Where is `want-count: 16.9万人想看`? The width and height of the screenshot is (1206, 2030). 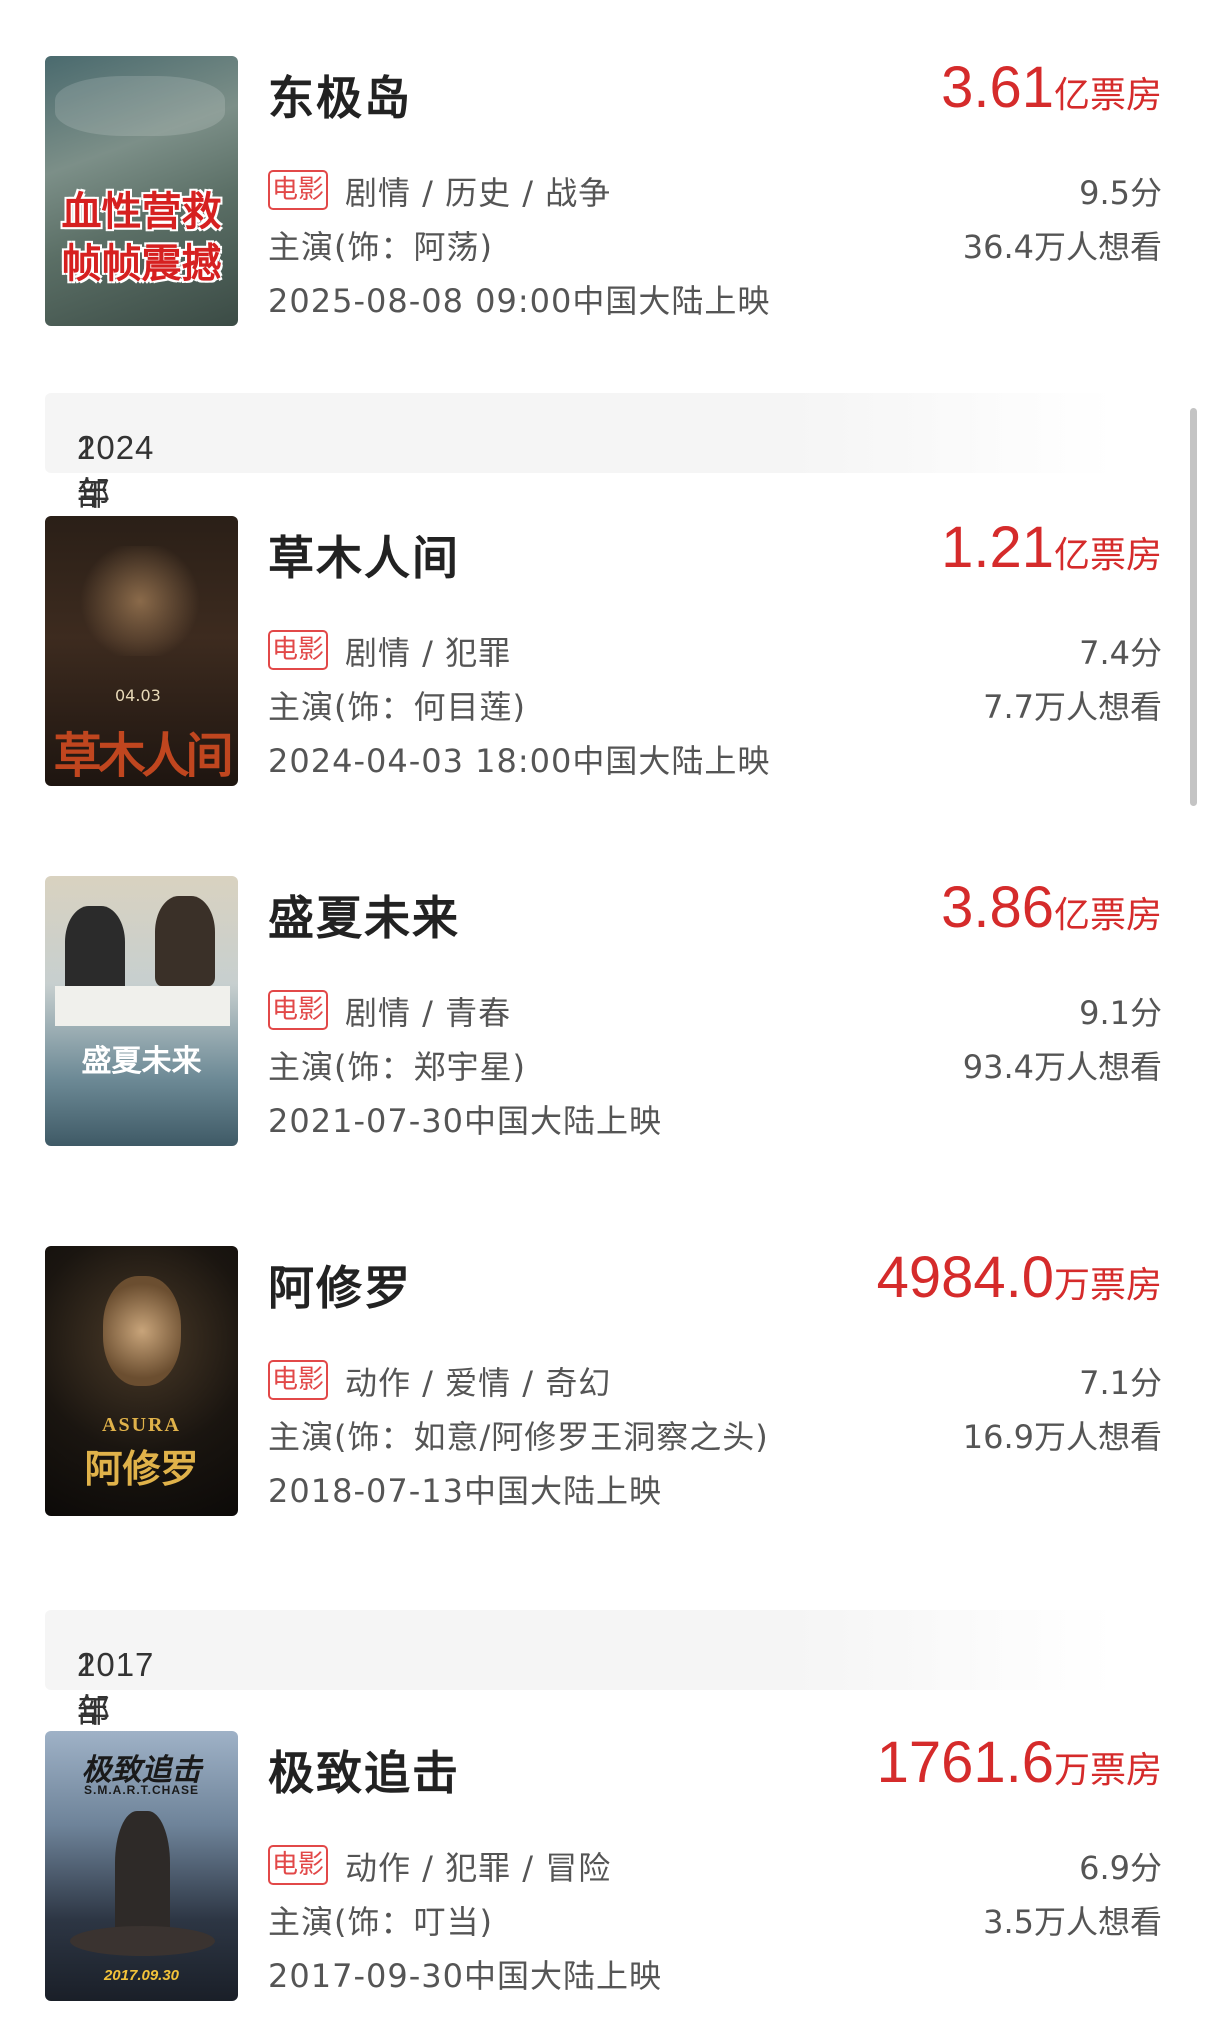 want-count: 16.9万人想看 is located at coordinates (1062, 1437).